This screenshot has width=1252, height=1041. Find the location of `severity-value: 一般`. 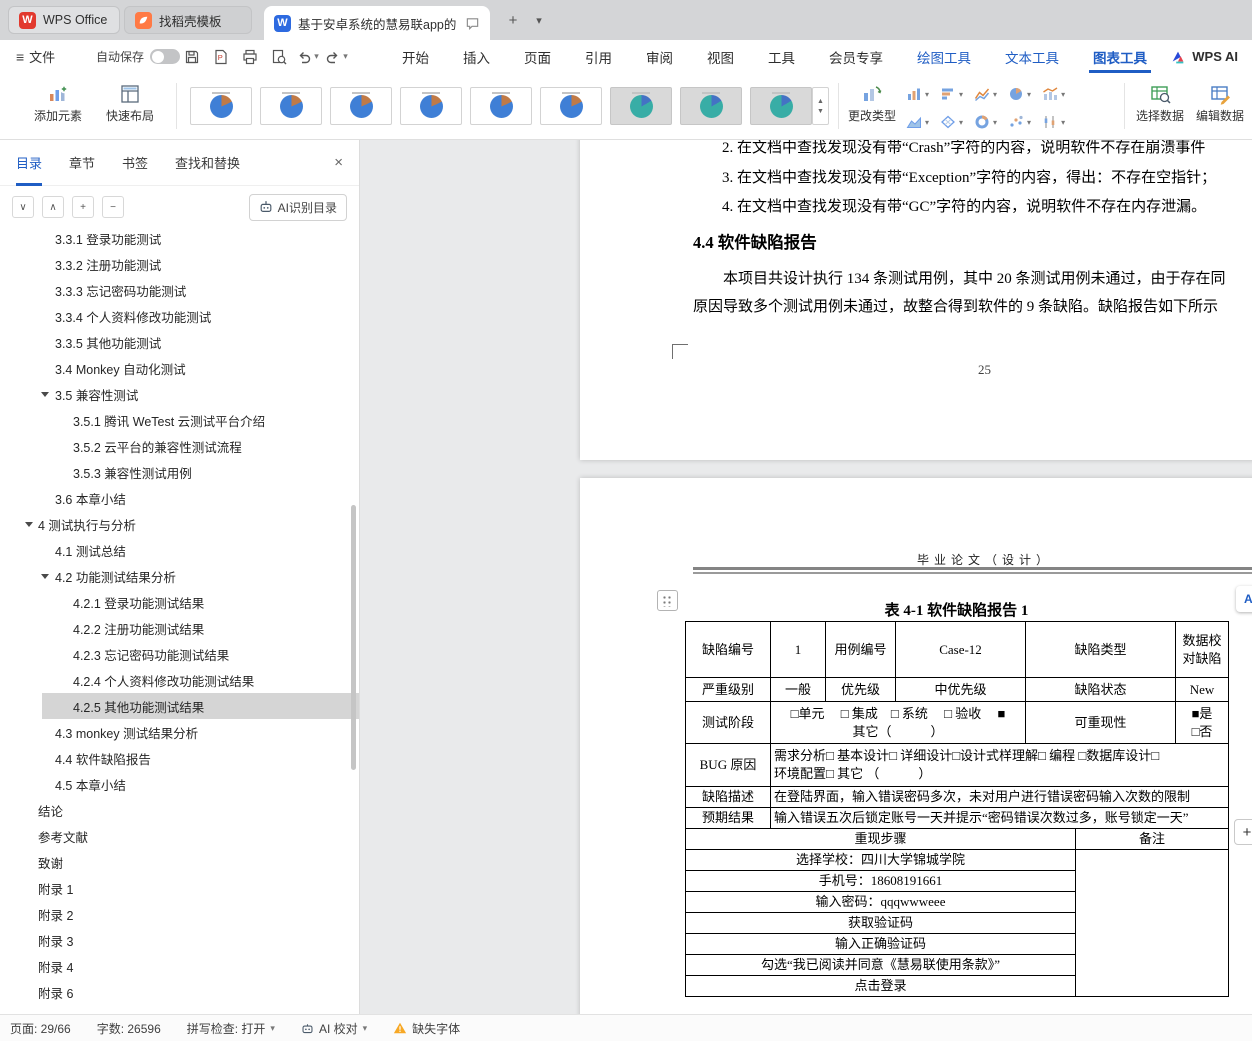

severity-value: 一般 is located at coordinates (798, 689).